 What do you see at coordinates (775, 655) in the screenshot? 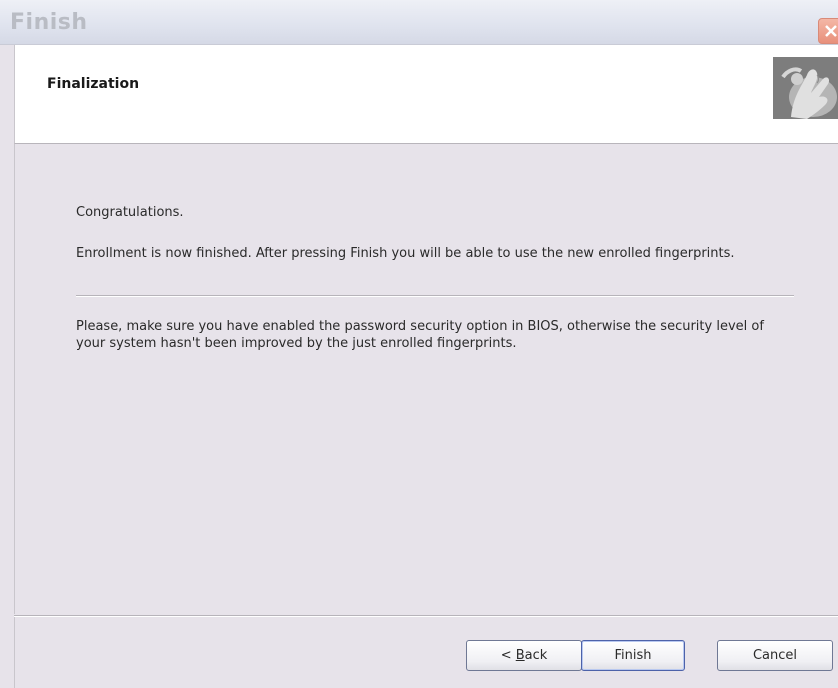
I see `cancel-button: Cancel` at bounding box center [775, 655].